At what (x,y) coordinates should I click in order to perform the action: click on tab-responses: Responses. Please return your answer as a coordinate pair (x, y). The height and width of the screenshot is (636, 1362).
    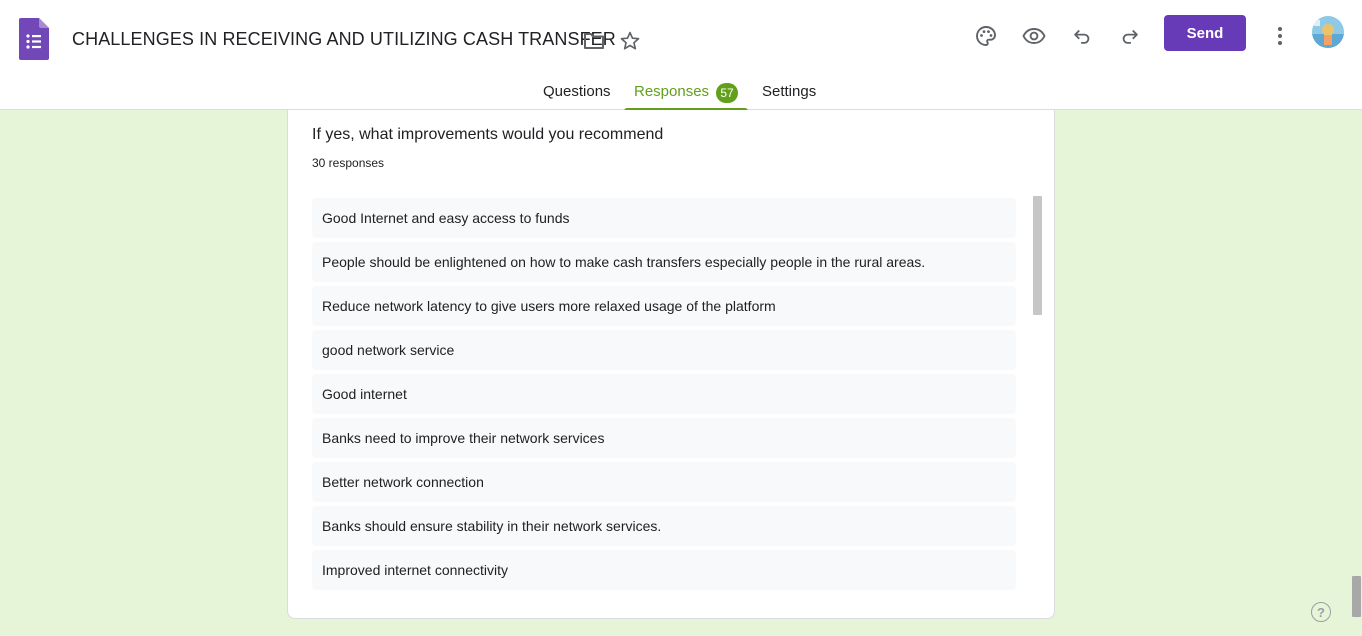
    Looking at the image, I should click on (671, 91).